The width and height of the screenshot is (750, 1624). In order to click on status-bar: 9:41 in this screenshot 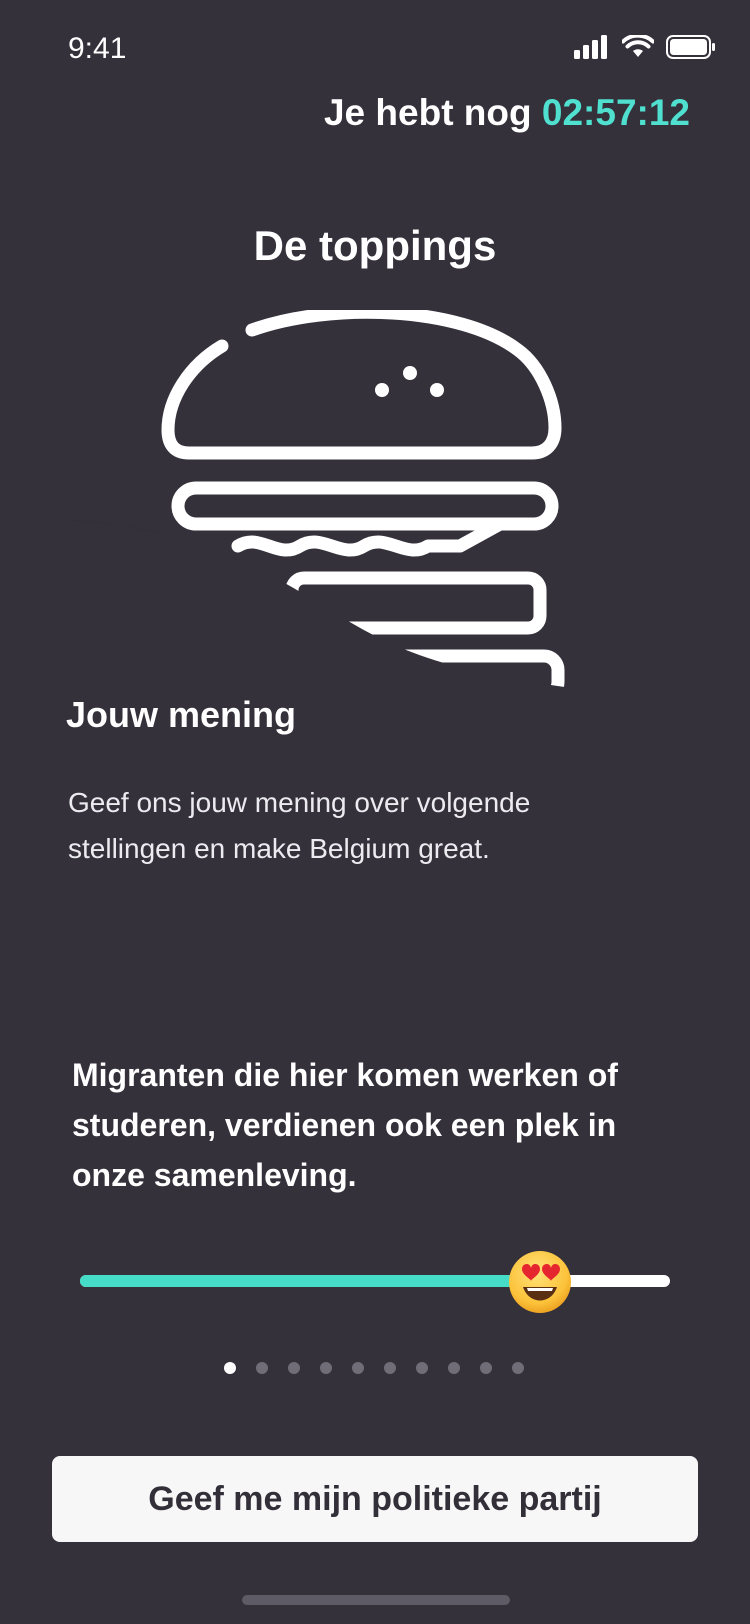, I will do `click(375, 45)`.